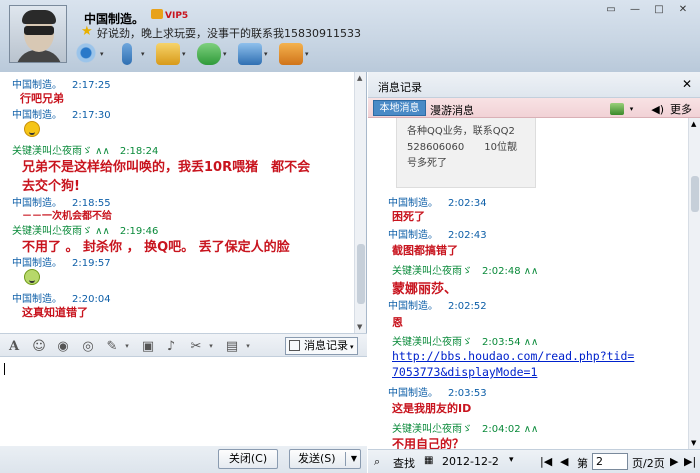  Describe the element at coordinates (91, 85) in the screenshot. I see `message-time: 2:17:25` at that location.